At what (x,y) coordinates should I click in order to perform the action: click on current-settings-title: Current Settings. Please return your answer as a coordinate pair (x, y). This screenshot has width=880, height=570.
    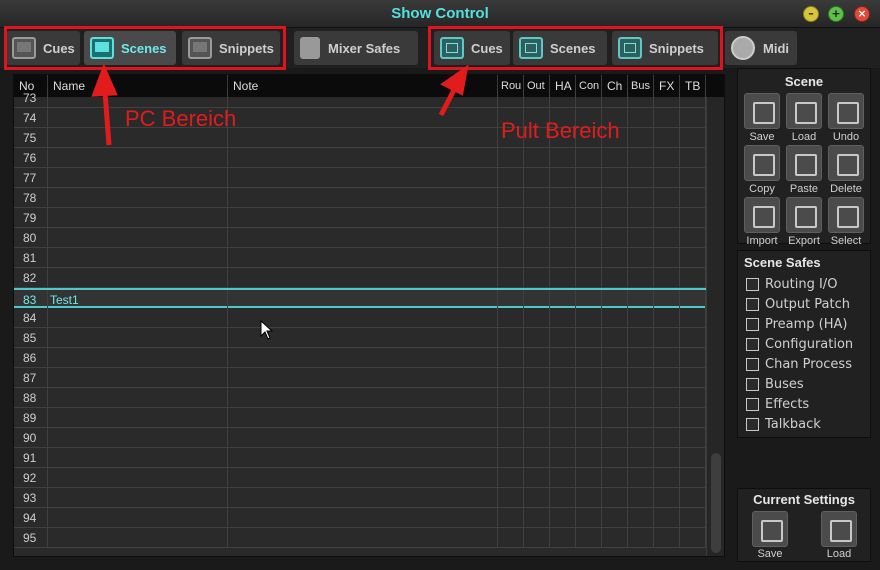
    Looking at the image, I should click on (804, 499).